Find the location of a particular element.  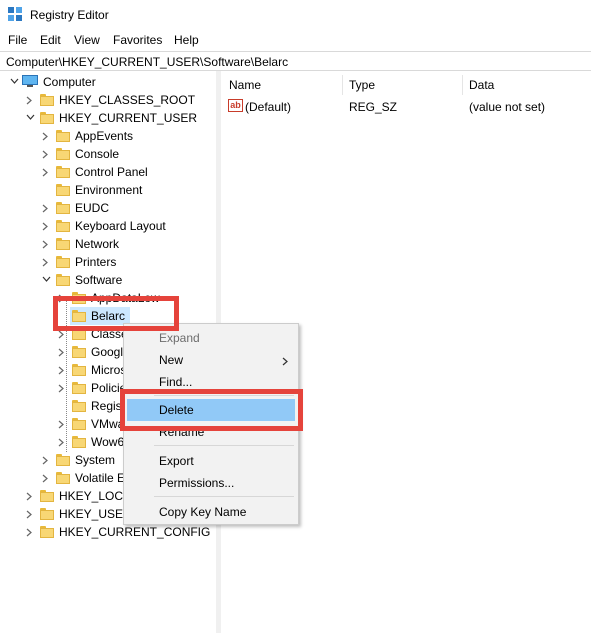

menu-view: View is located at coordinates (87, 40).